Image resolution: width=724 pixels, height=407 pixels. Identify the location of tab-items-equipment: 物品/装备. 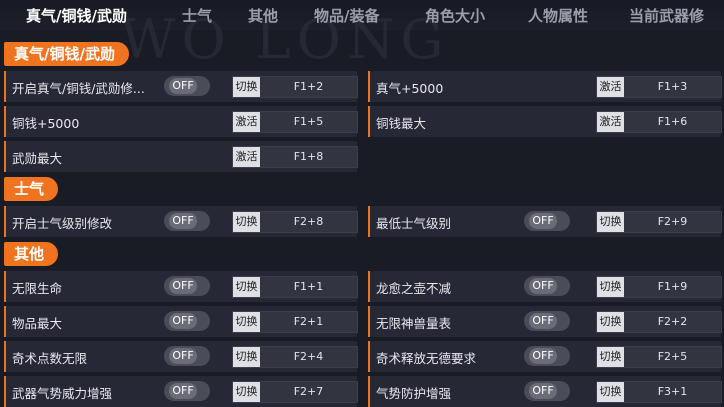
(346, 15).